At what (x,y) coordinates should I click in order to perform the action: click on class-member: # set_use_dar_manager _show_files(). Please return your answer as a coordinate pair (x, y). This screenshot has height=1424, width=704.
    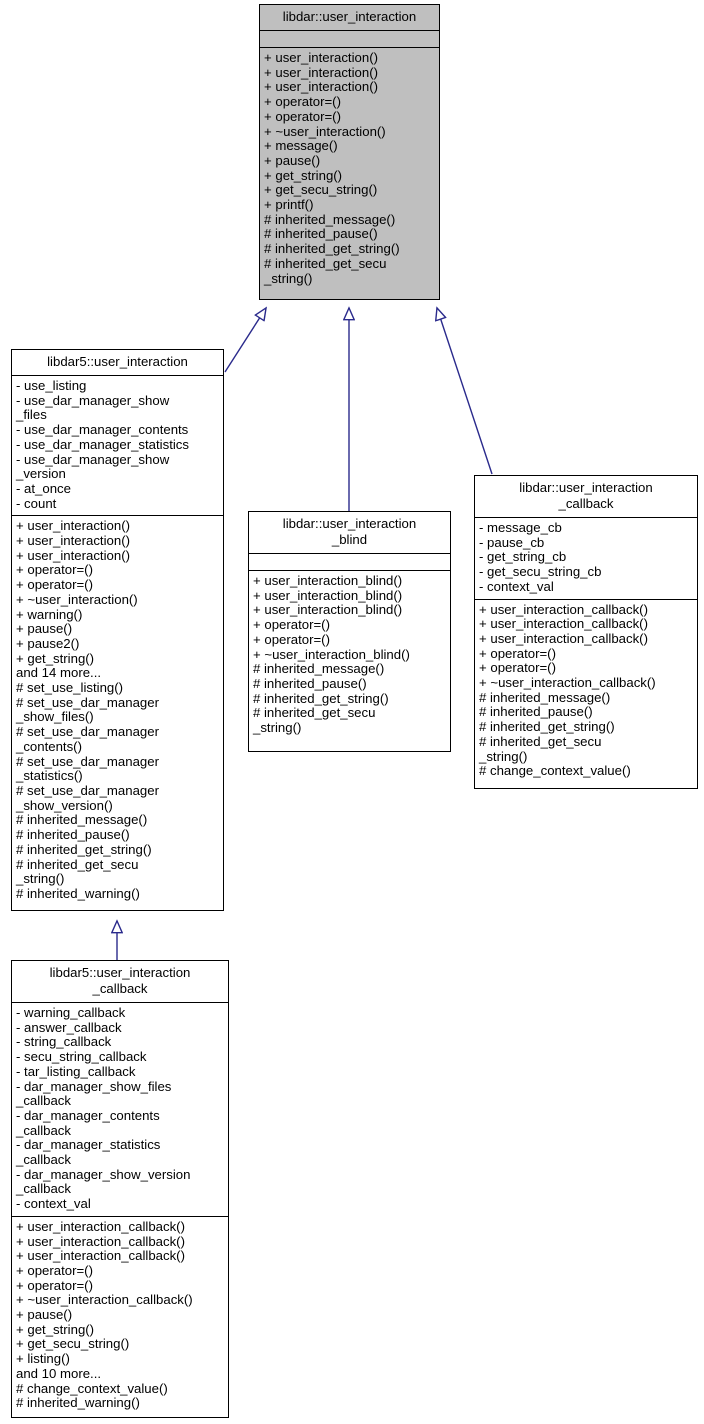
    Looking at the image, I should click on (87, 709).